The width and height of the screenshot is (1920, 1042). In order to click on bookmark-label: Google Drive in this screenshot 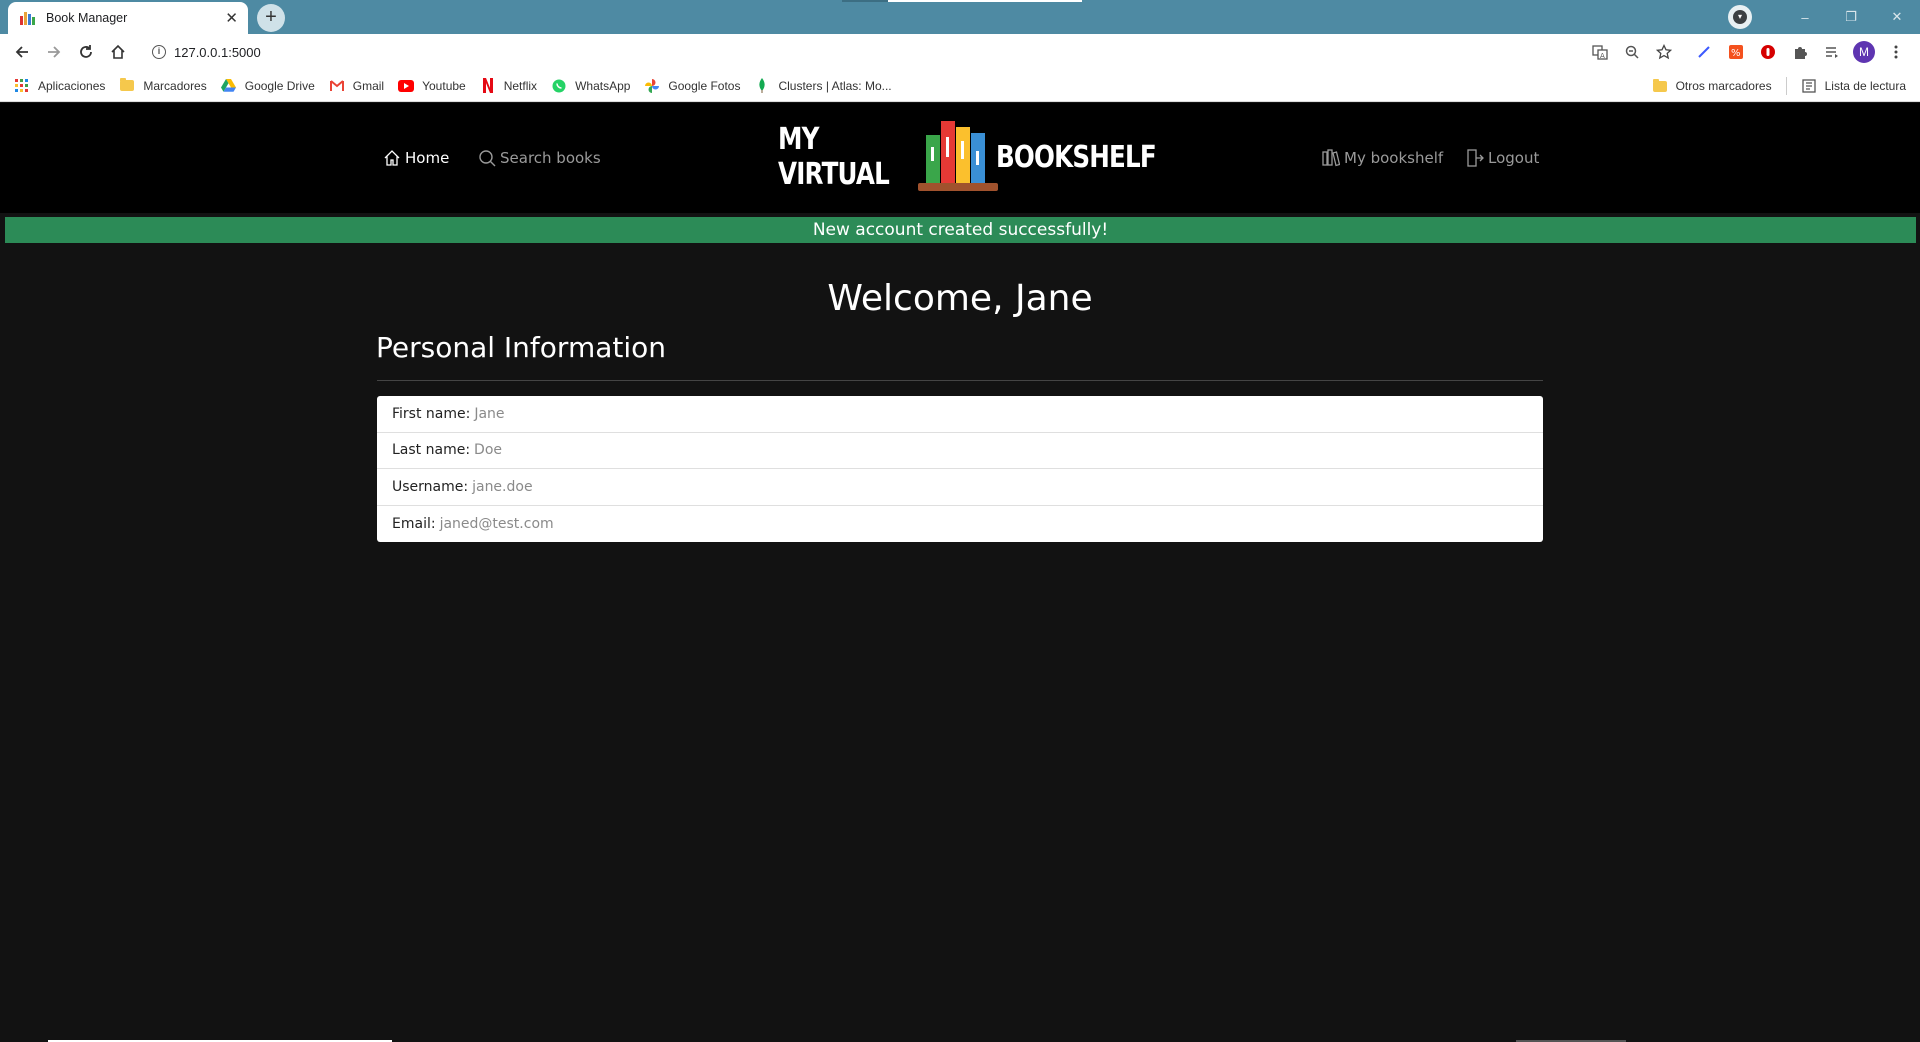, I will do `click(279, 85)`.